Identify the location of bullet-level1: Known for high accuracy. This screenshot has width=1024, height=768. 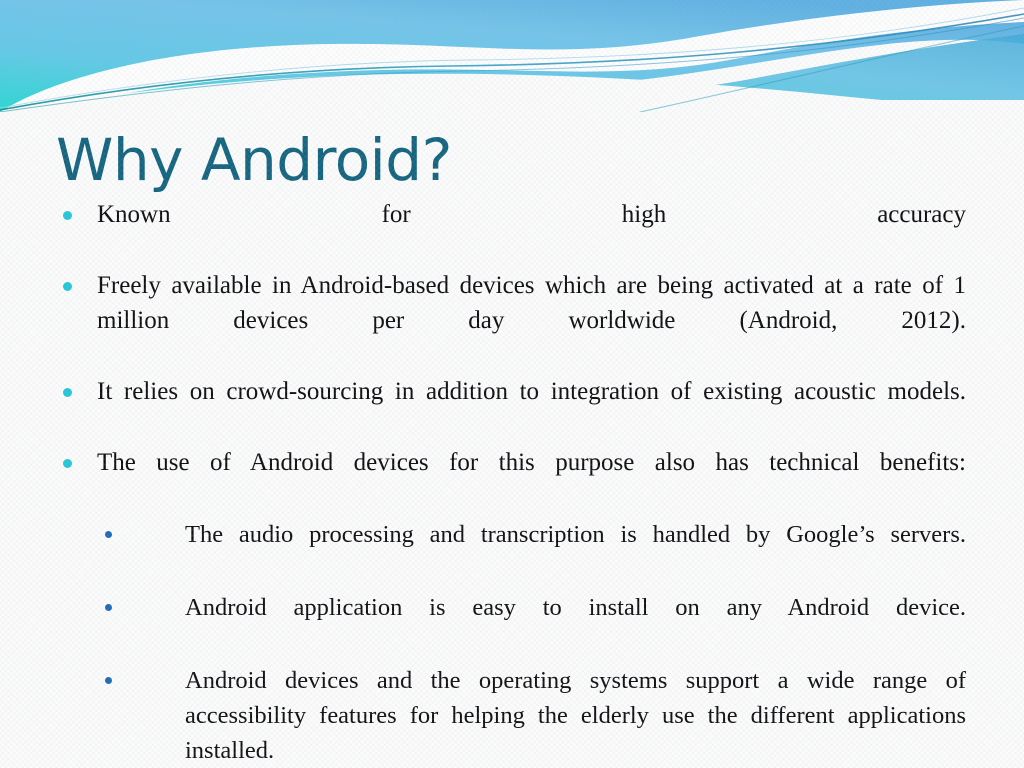
(512, 232).